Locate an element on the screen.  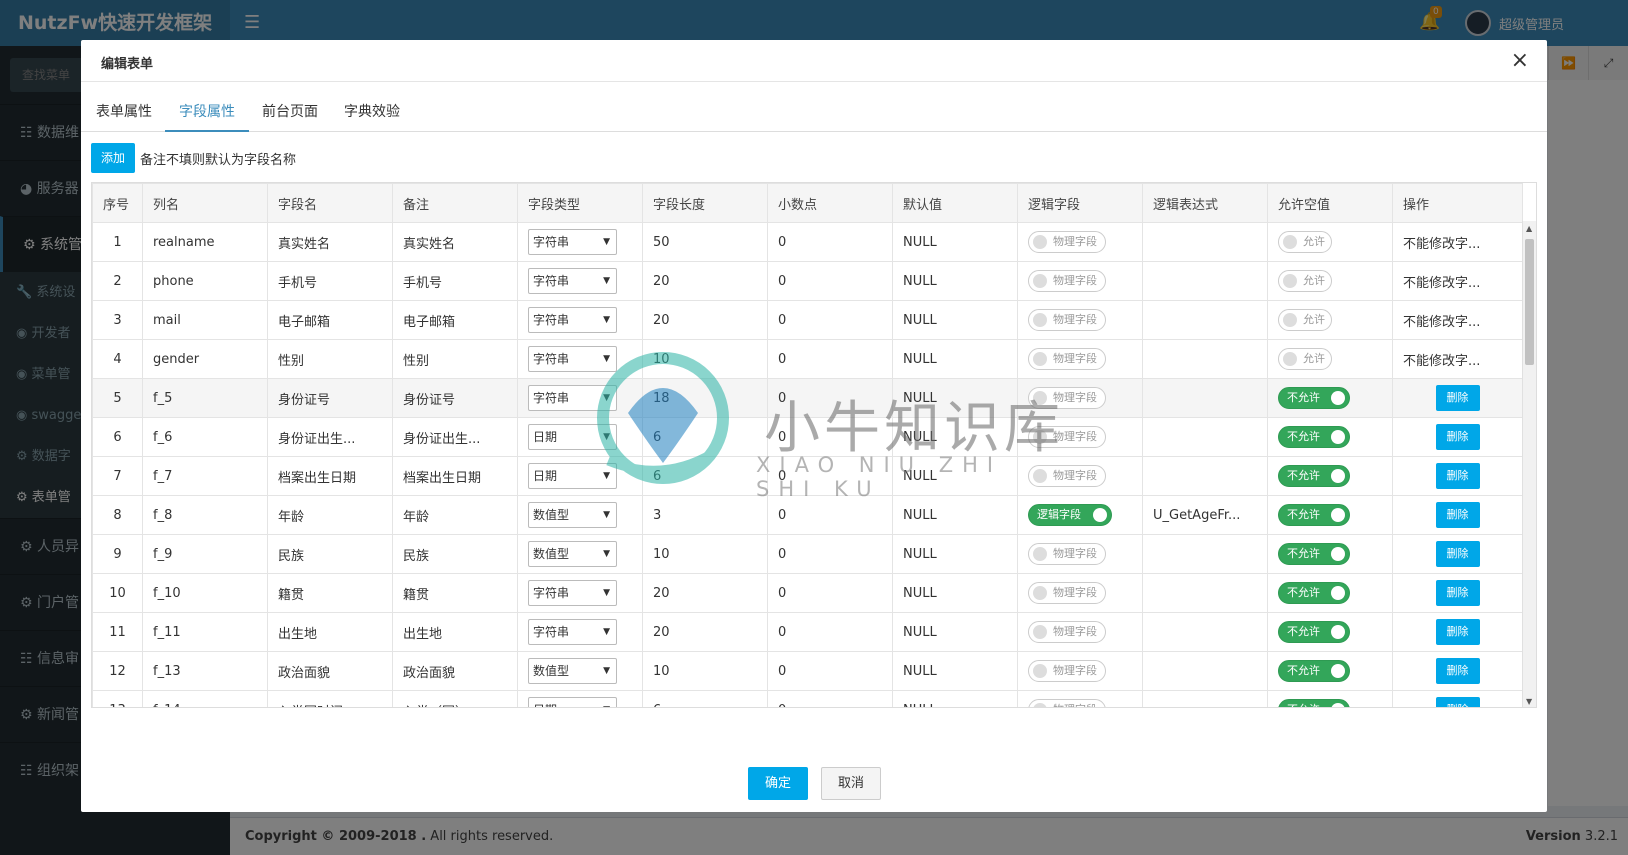
cancel-button: 取消 is located at coordinates (851, 783).